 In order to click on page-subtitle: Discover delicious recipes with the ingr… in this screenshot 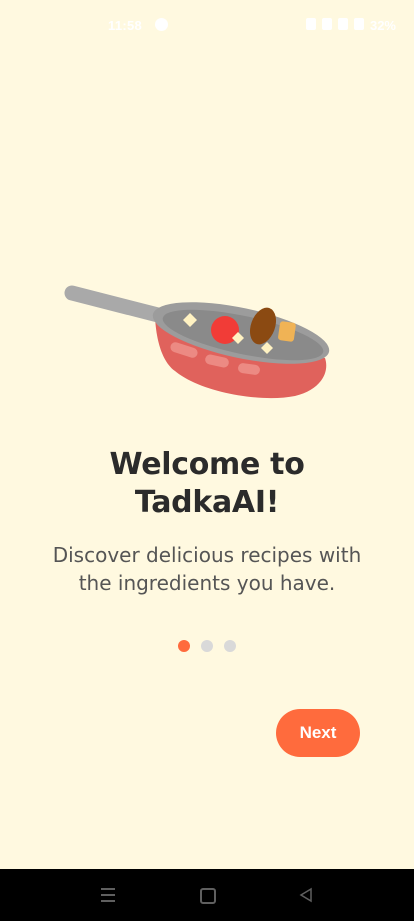, I will do `click(207, 569)`.